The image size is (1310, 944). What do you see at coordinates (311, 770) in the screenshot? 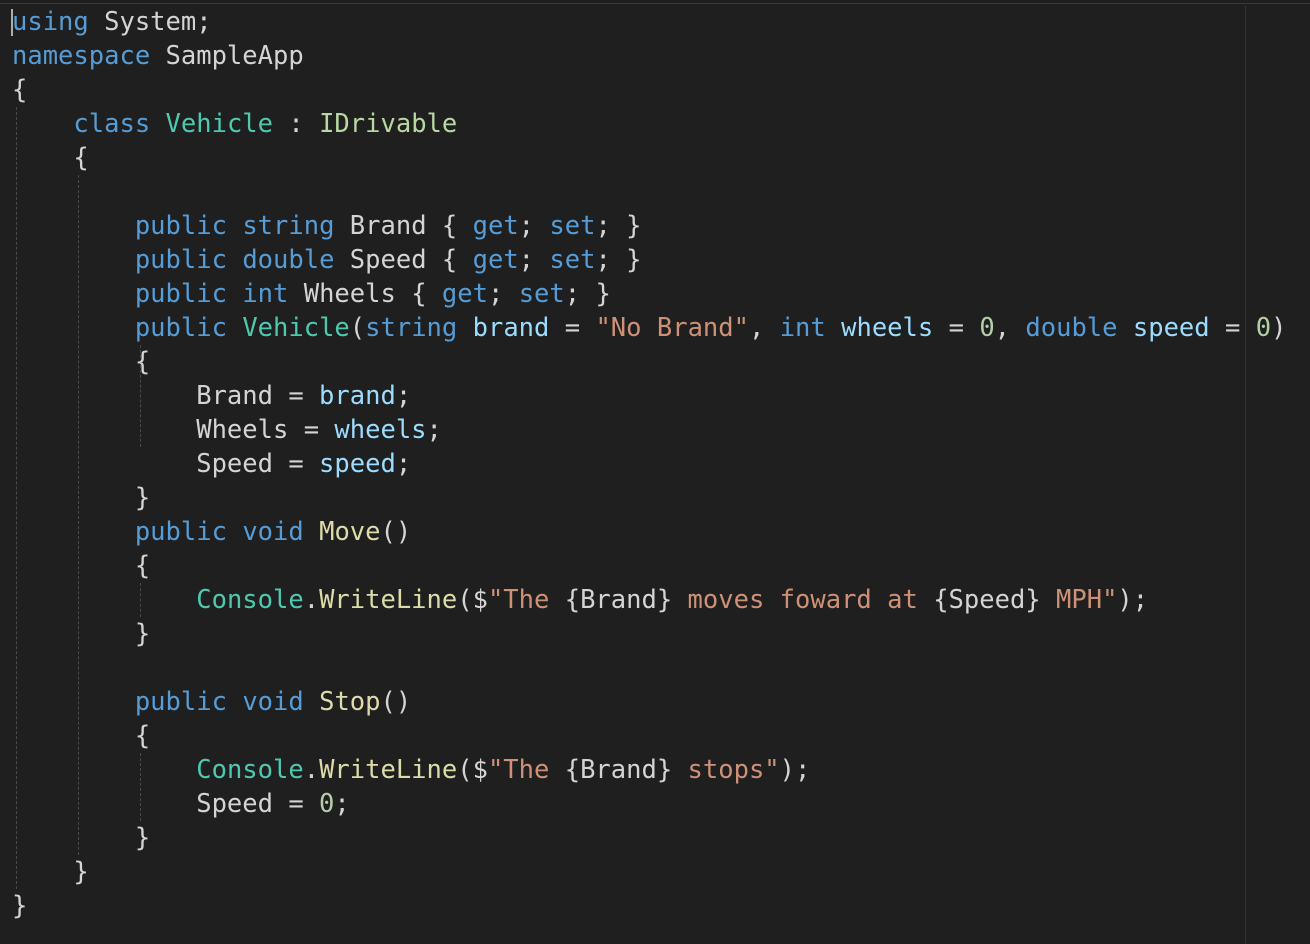
I see `code-token: .` at bounding box center [311, 770].